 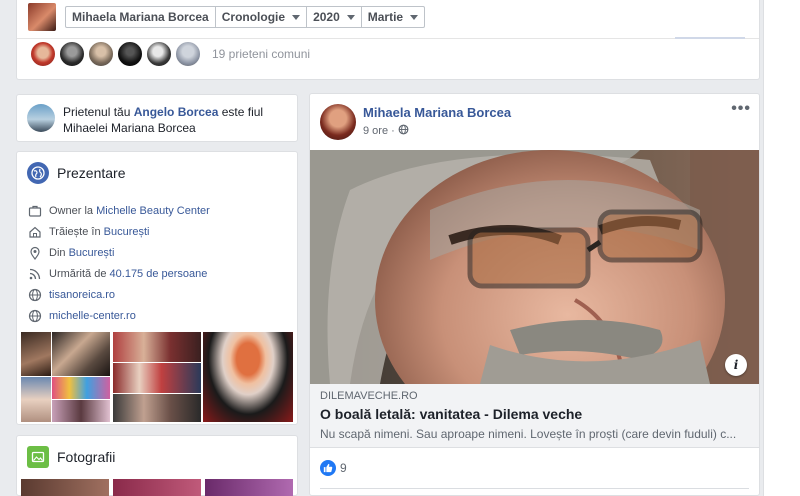 What do you see at coordinates (261, 54) in the screenshot?
I see `mutual-friends-count: 19 prieteni comuni` at bounding box center [261, 54].